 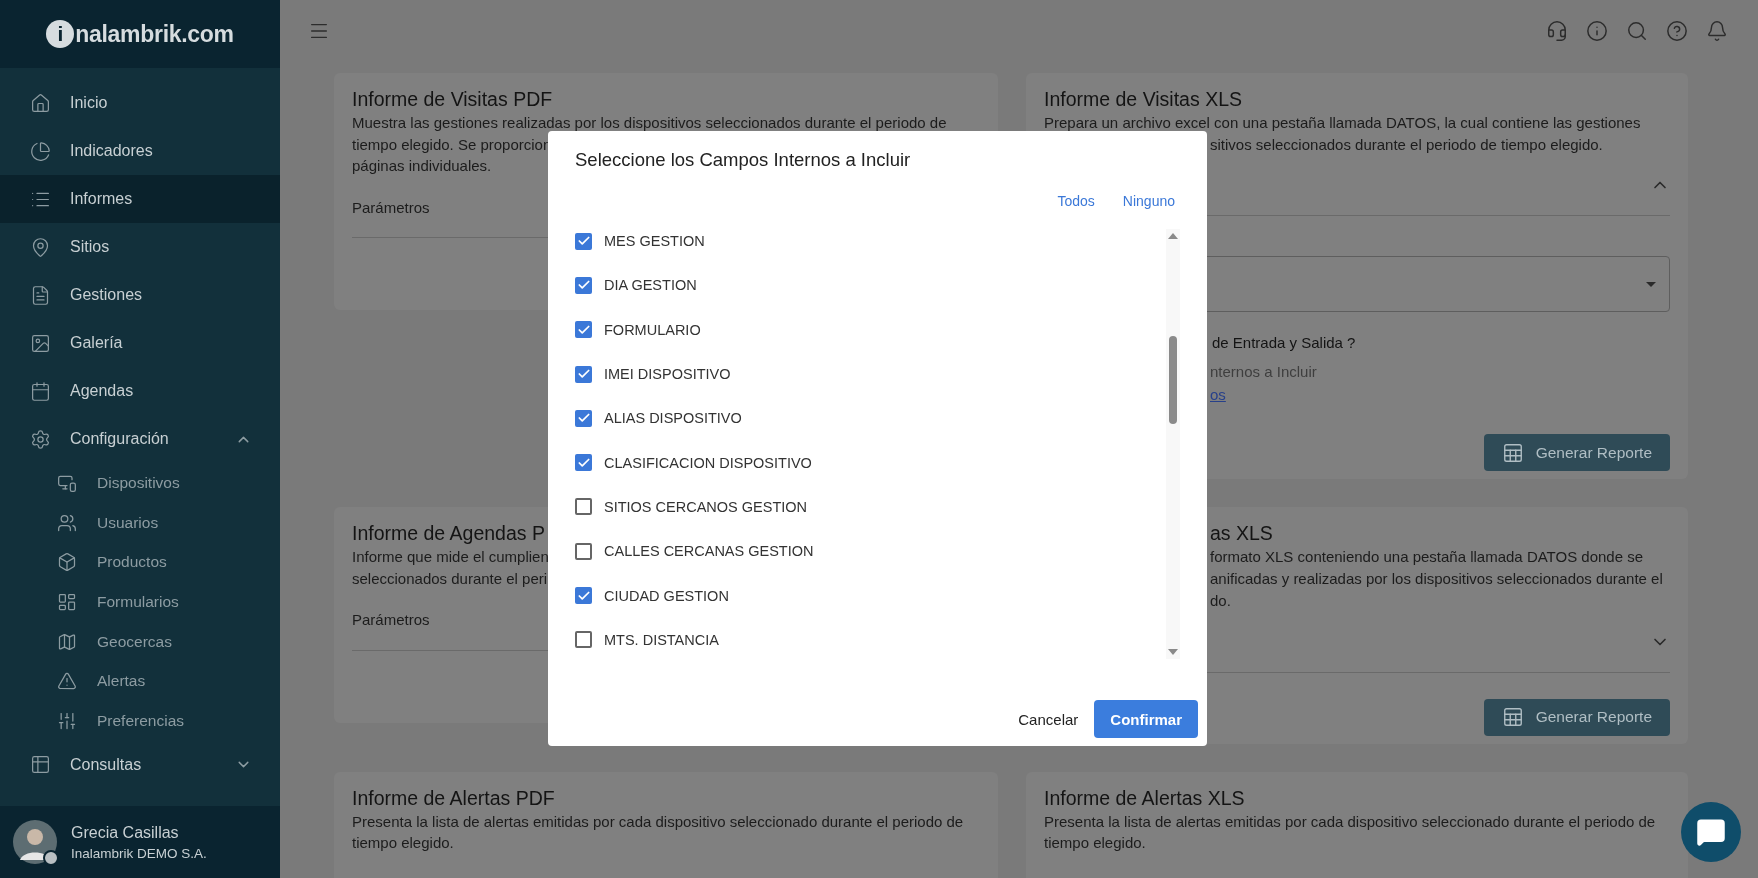 What do you see at coordinates (1241, 534) in the screenshot?
I see `card-title: as XLS` at bounding box center [1241, 534].